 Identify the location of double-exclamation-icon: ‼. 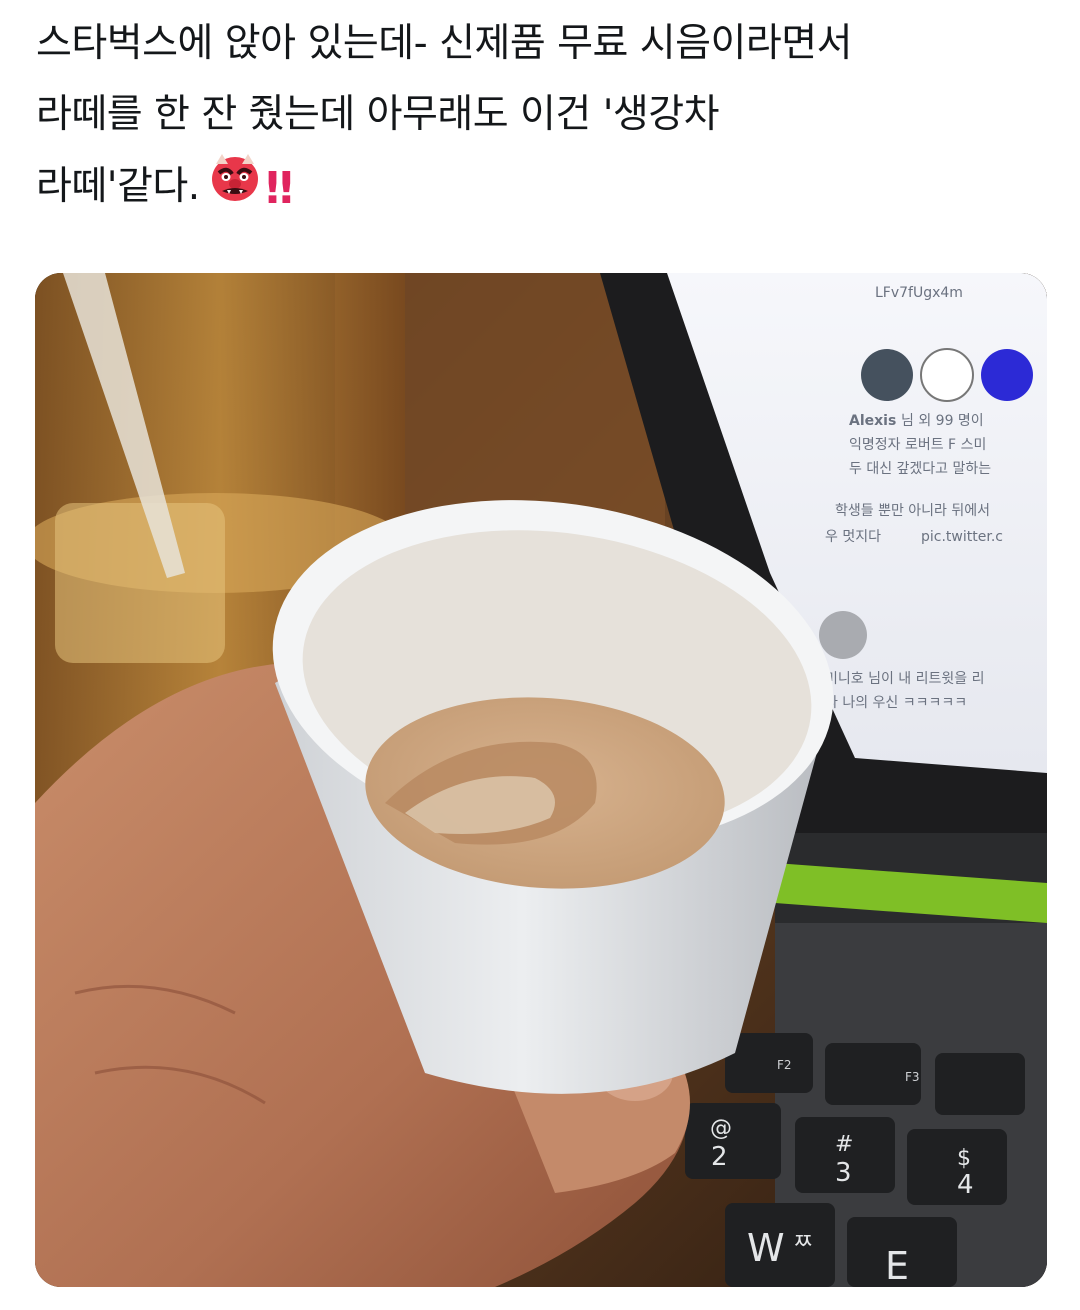
(279, 188).